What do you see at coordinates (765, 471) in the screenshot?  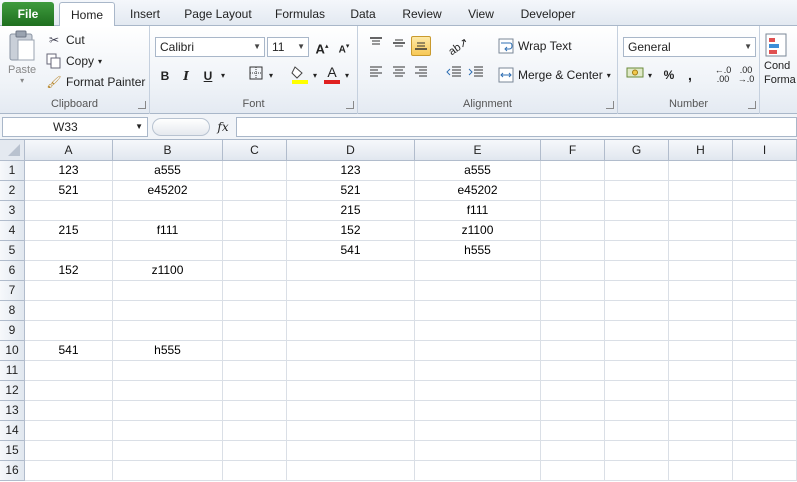 I see `cell-i16` at bounding box center [765, 471].